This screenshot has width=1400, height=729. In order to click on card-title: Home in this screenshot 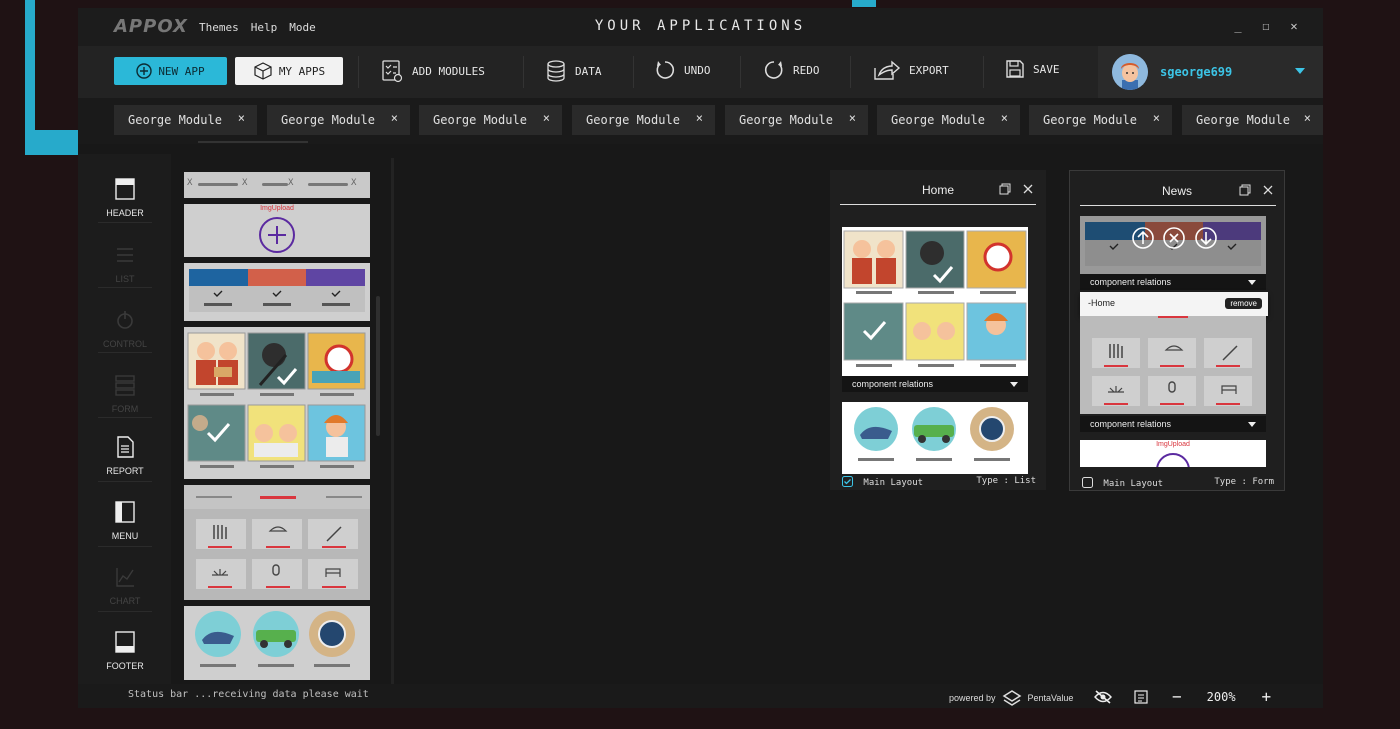, I will do `click(937, 190)`.